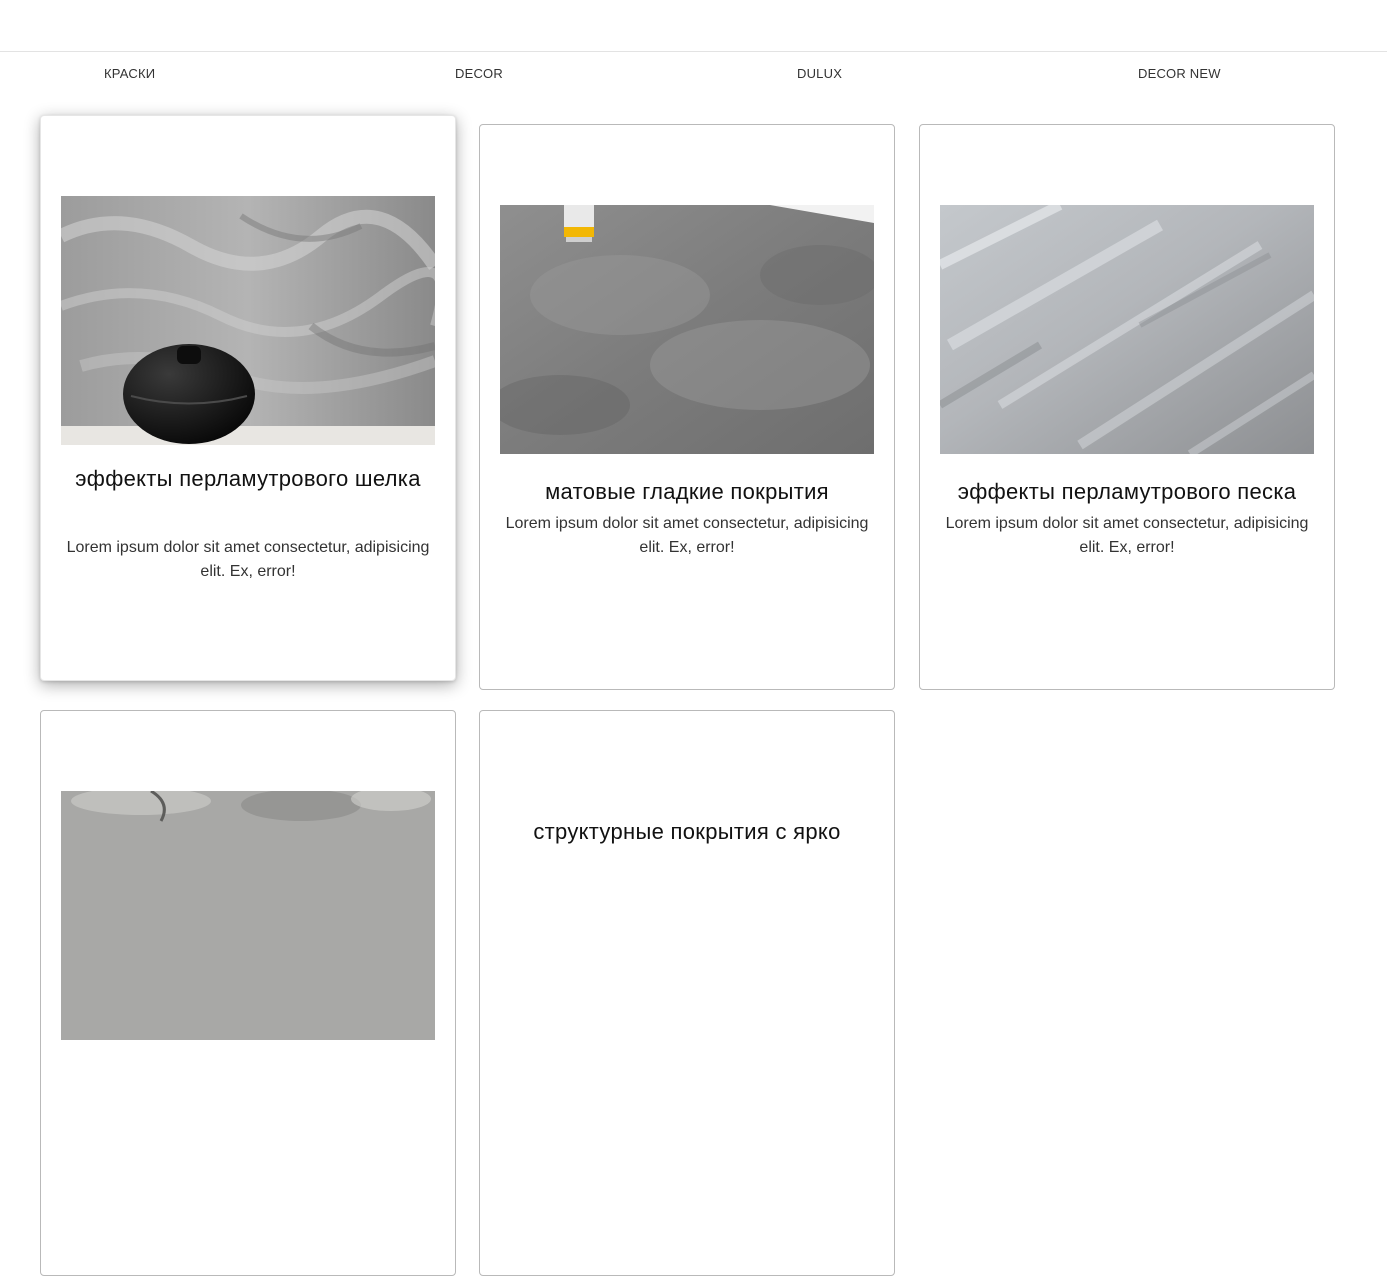 The image size is (1387, 1276). Describe the element at coordinates (687, 831) in the screenshot. I see `card-title: структурные покрытия с ярко` at that location.